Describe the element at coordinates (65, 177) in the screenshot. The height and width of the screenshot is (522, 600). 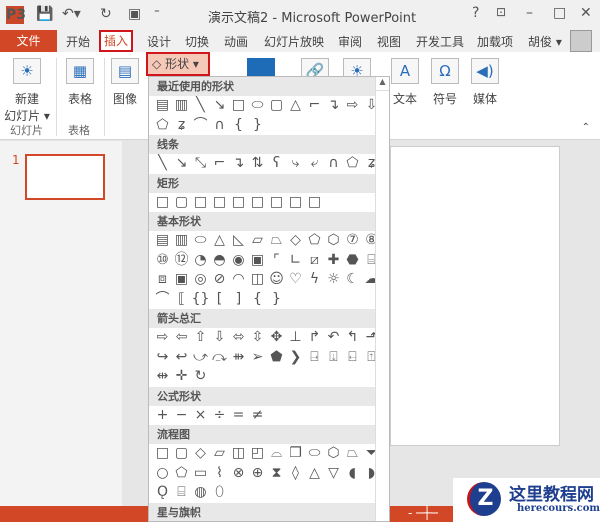
I see `slide-thumbnail` at that location.